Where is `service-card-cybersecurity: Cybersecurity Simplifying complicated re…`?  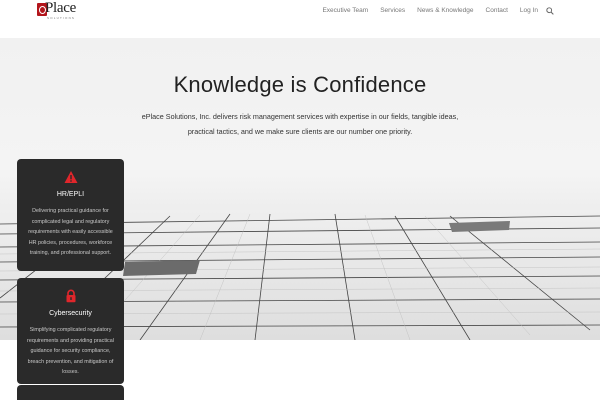 service-card-cybersecurity: Cybersecurity Simplifying complicated re… is located at coordinates (70, 331).